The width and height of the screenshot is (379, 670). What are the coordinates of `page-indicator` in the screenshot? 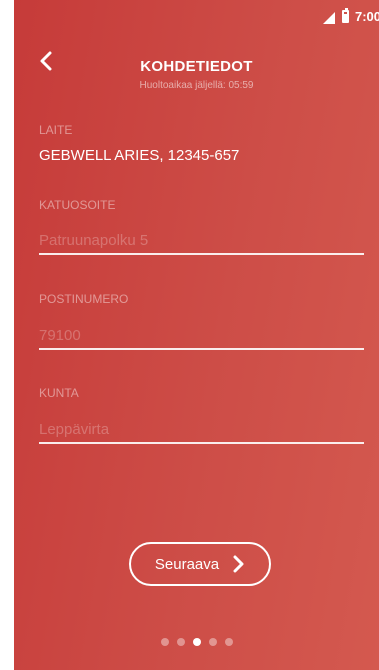 It's located at (196, 642).